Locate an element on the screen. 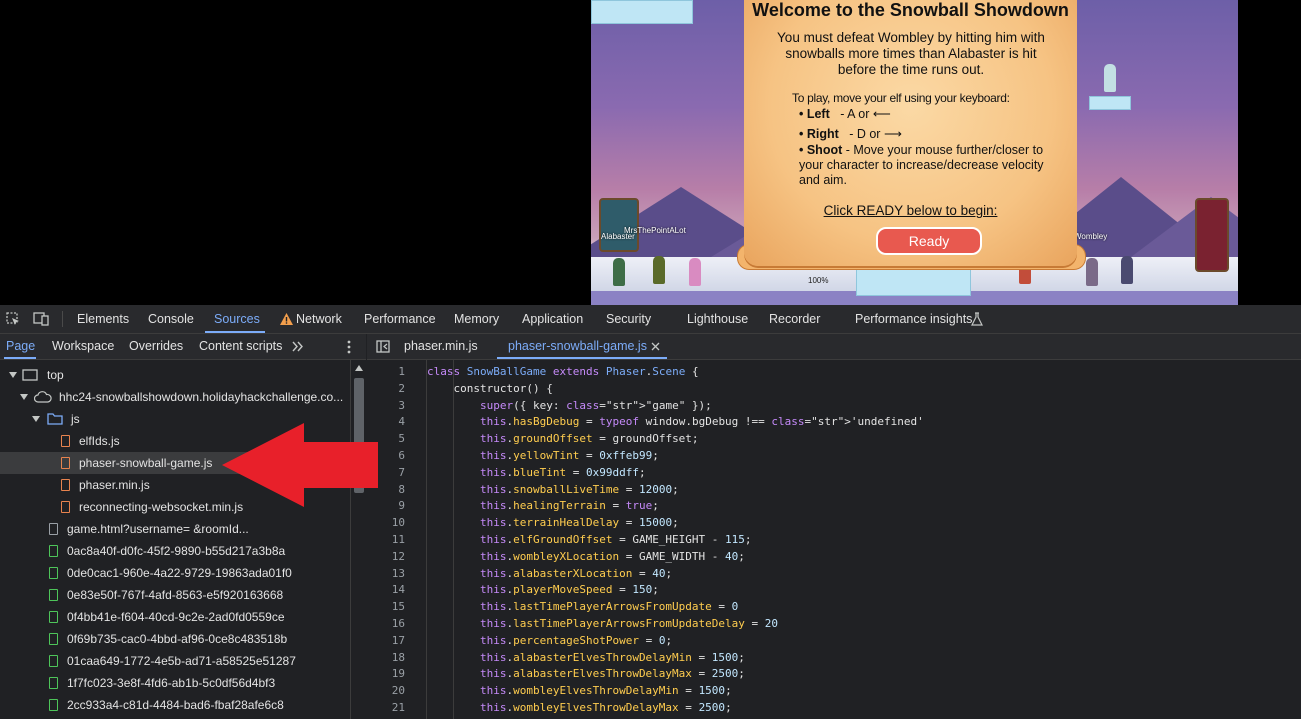 This screenshot has height=719, width=1301. line-number: 13 is located at coordinates (398, 573).